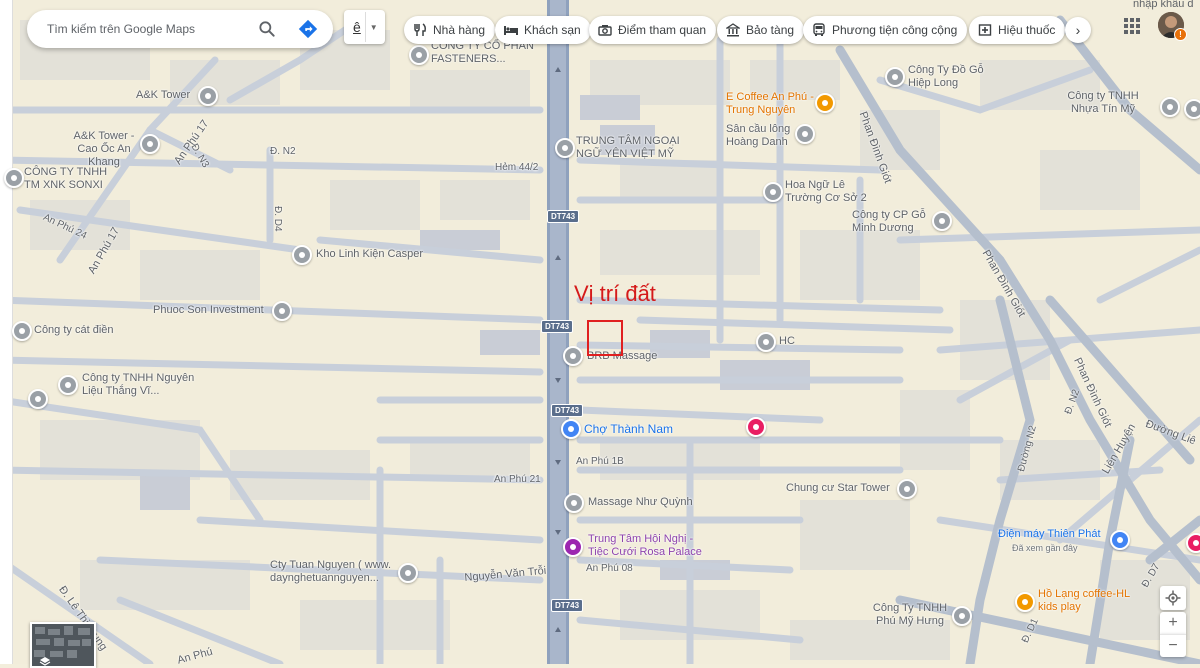 This screenshot has height=668, width=1200. What do you see at coordinates (827, 192) in the screenshot?
I see `poi-label: Hoa Ngữ Lê Trường Cơ Sở 2` at bounding box center [827, 192].